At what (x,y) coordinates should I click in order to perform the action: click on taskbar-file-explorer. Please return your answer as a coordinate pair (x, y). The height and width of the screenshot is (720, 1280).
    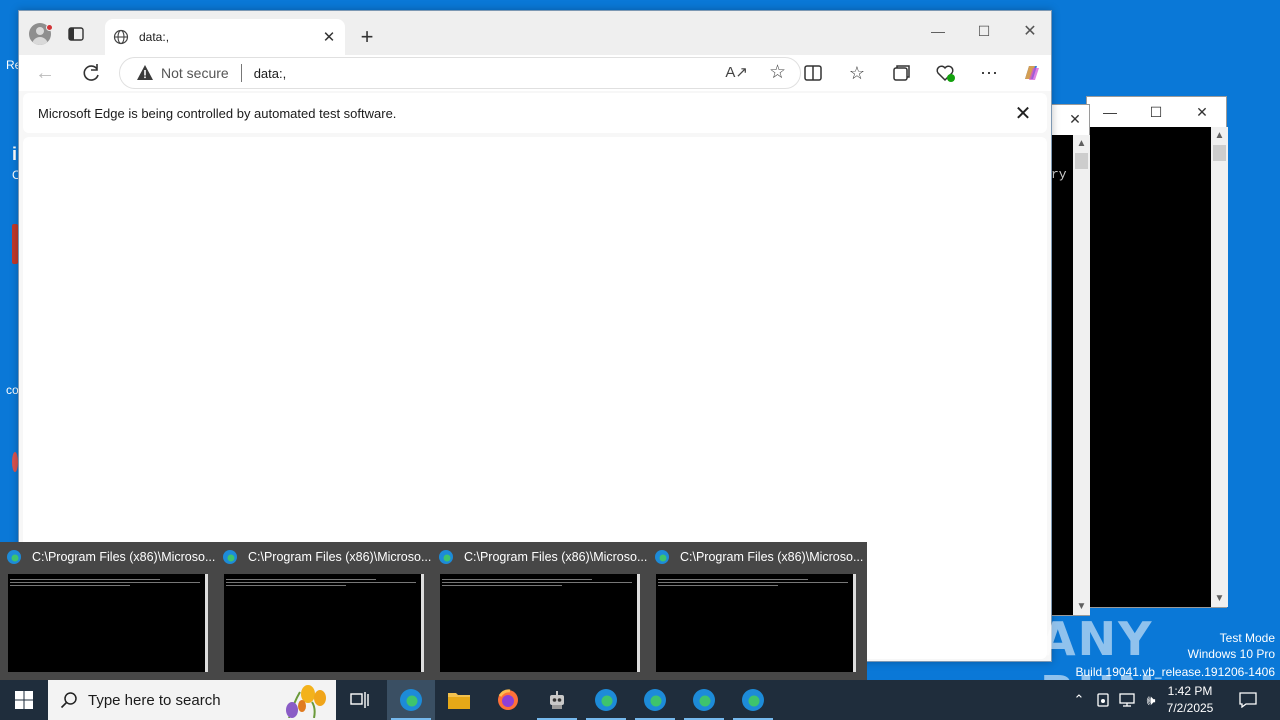
    Looking at the image, I should click on (459, 700).